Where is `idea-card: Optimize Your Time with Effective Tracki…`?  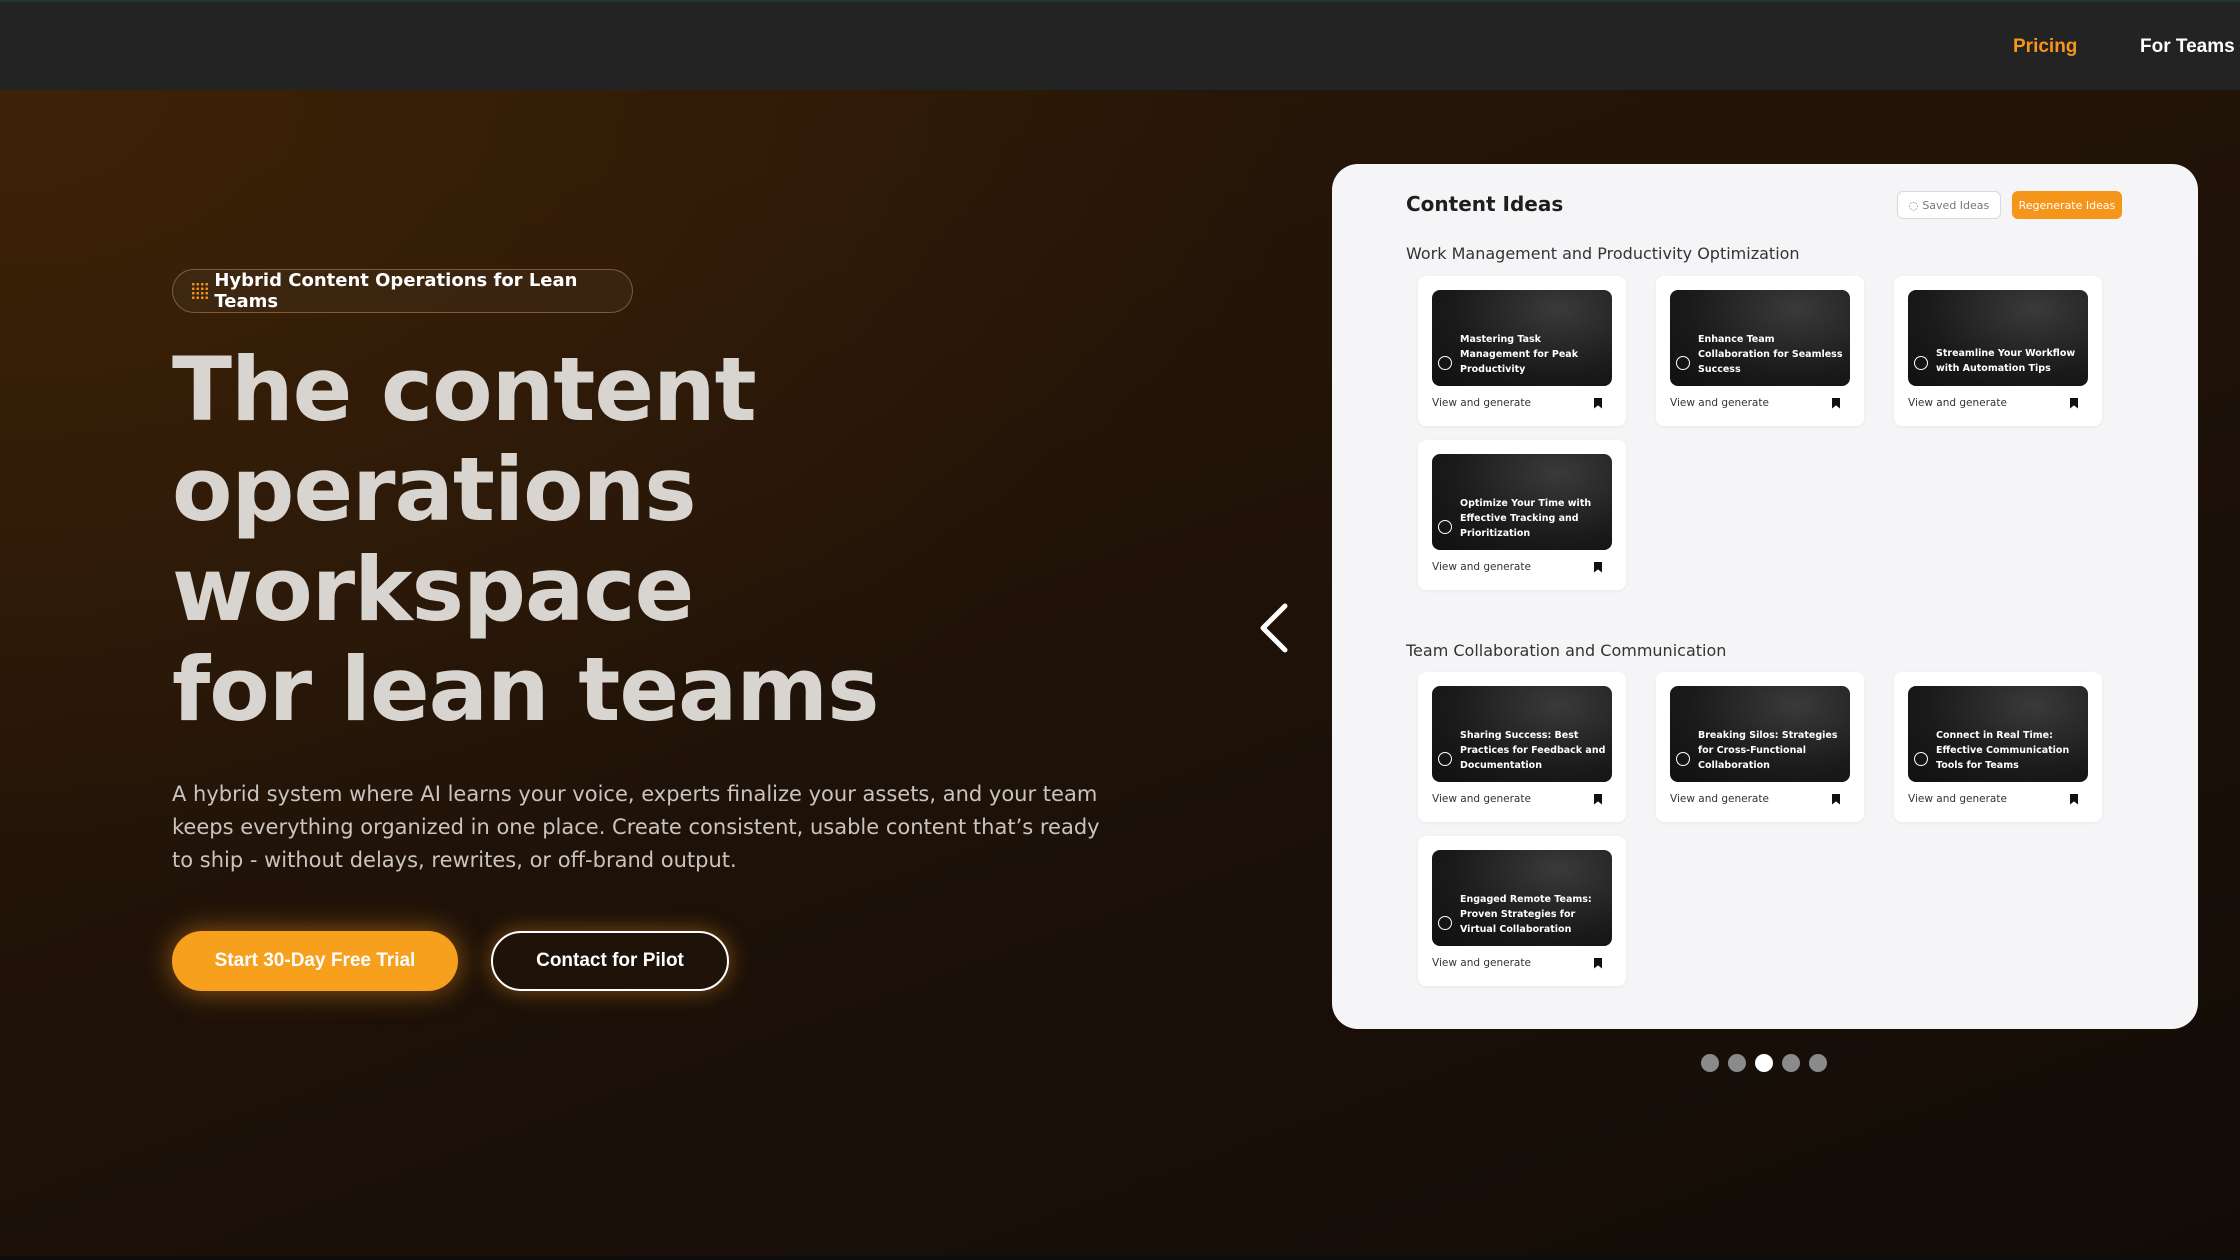 idea-card: Optimize Your Time with Effective Tracki… is located at coordinates (1522, 515).